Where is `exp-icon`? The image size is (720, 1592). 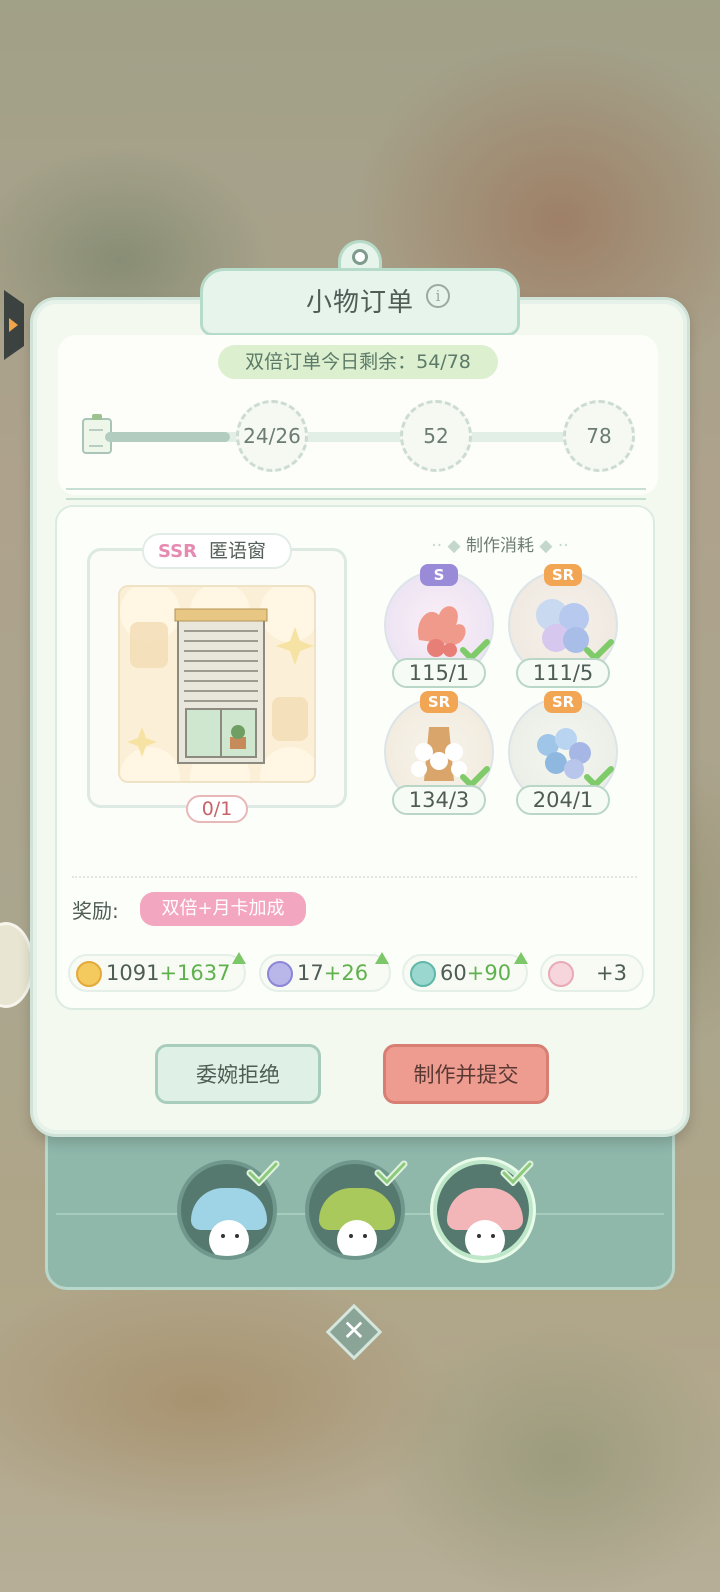 exp-icon is located at coordinates (423, 974).